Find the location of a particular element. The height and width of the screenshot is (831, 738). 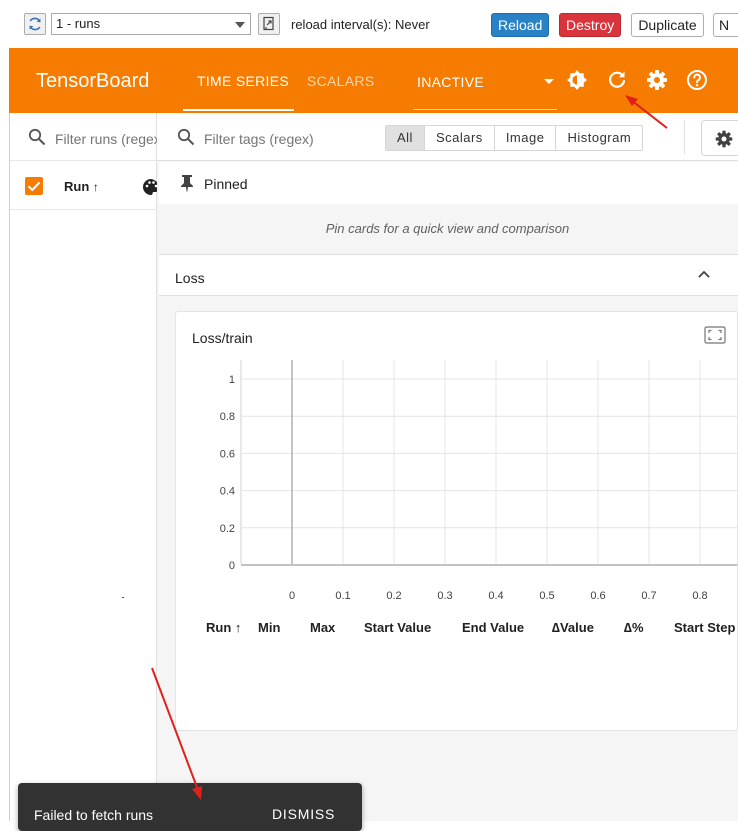

inactive-dropdown-label: INACTIVE is located at coordinates (450, 82).